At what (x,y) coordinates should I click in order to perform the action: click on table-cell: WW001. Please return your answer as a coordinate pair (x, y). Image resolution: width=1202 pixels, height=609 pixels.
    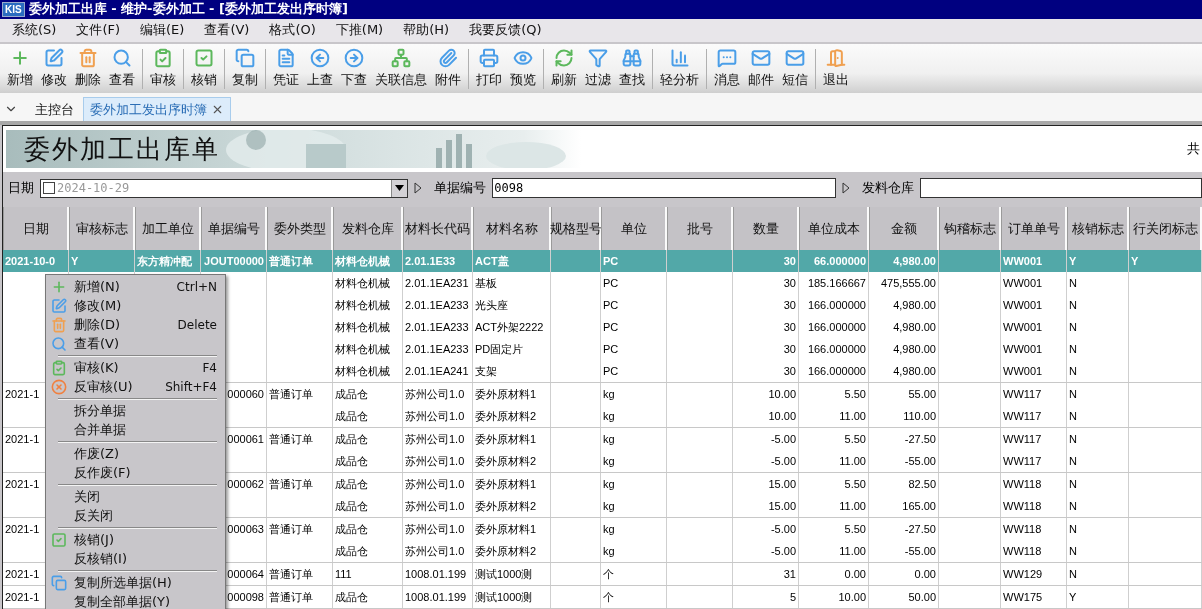
    Looking at the image, I should click on (1023, 327).